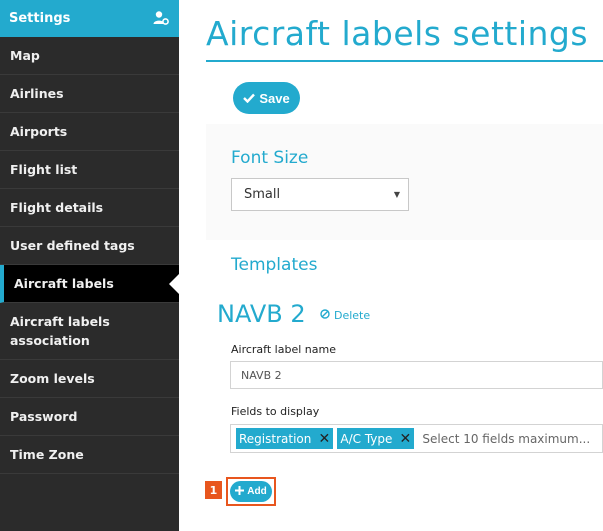 This screenshot has height=531, width=603. I want to click on add-template-button: Add, so click(251, 491).